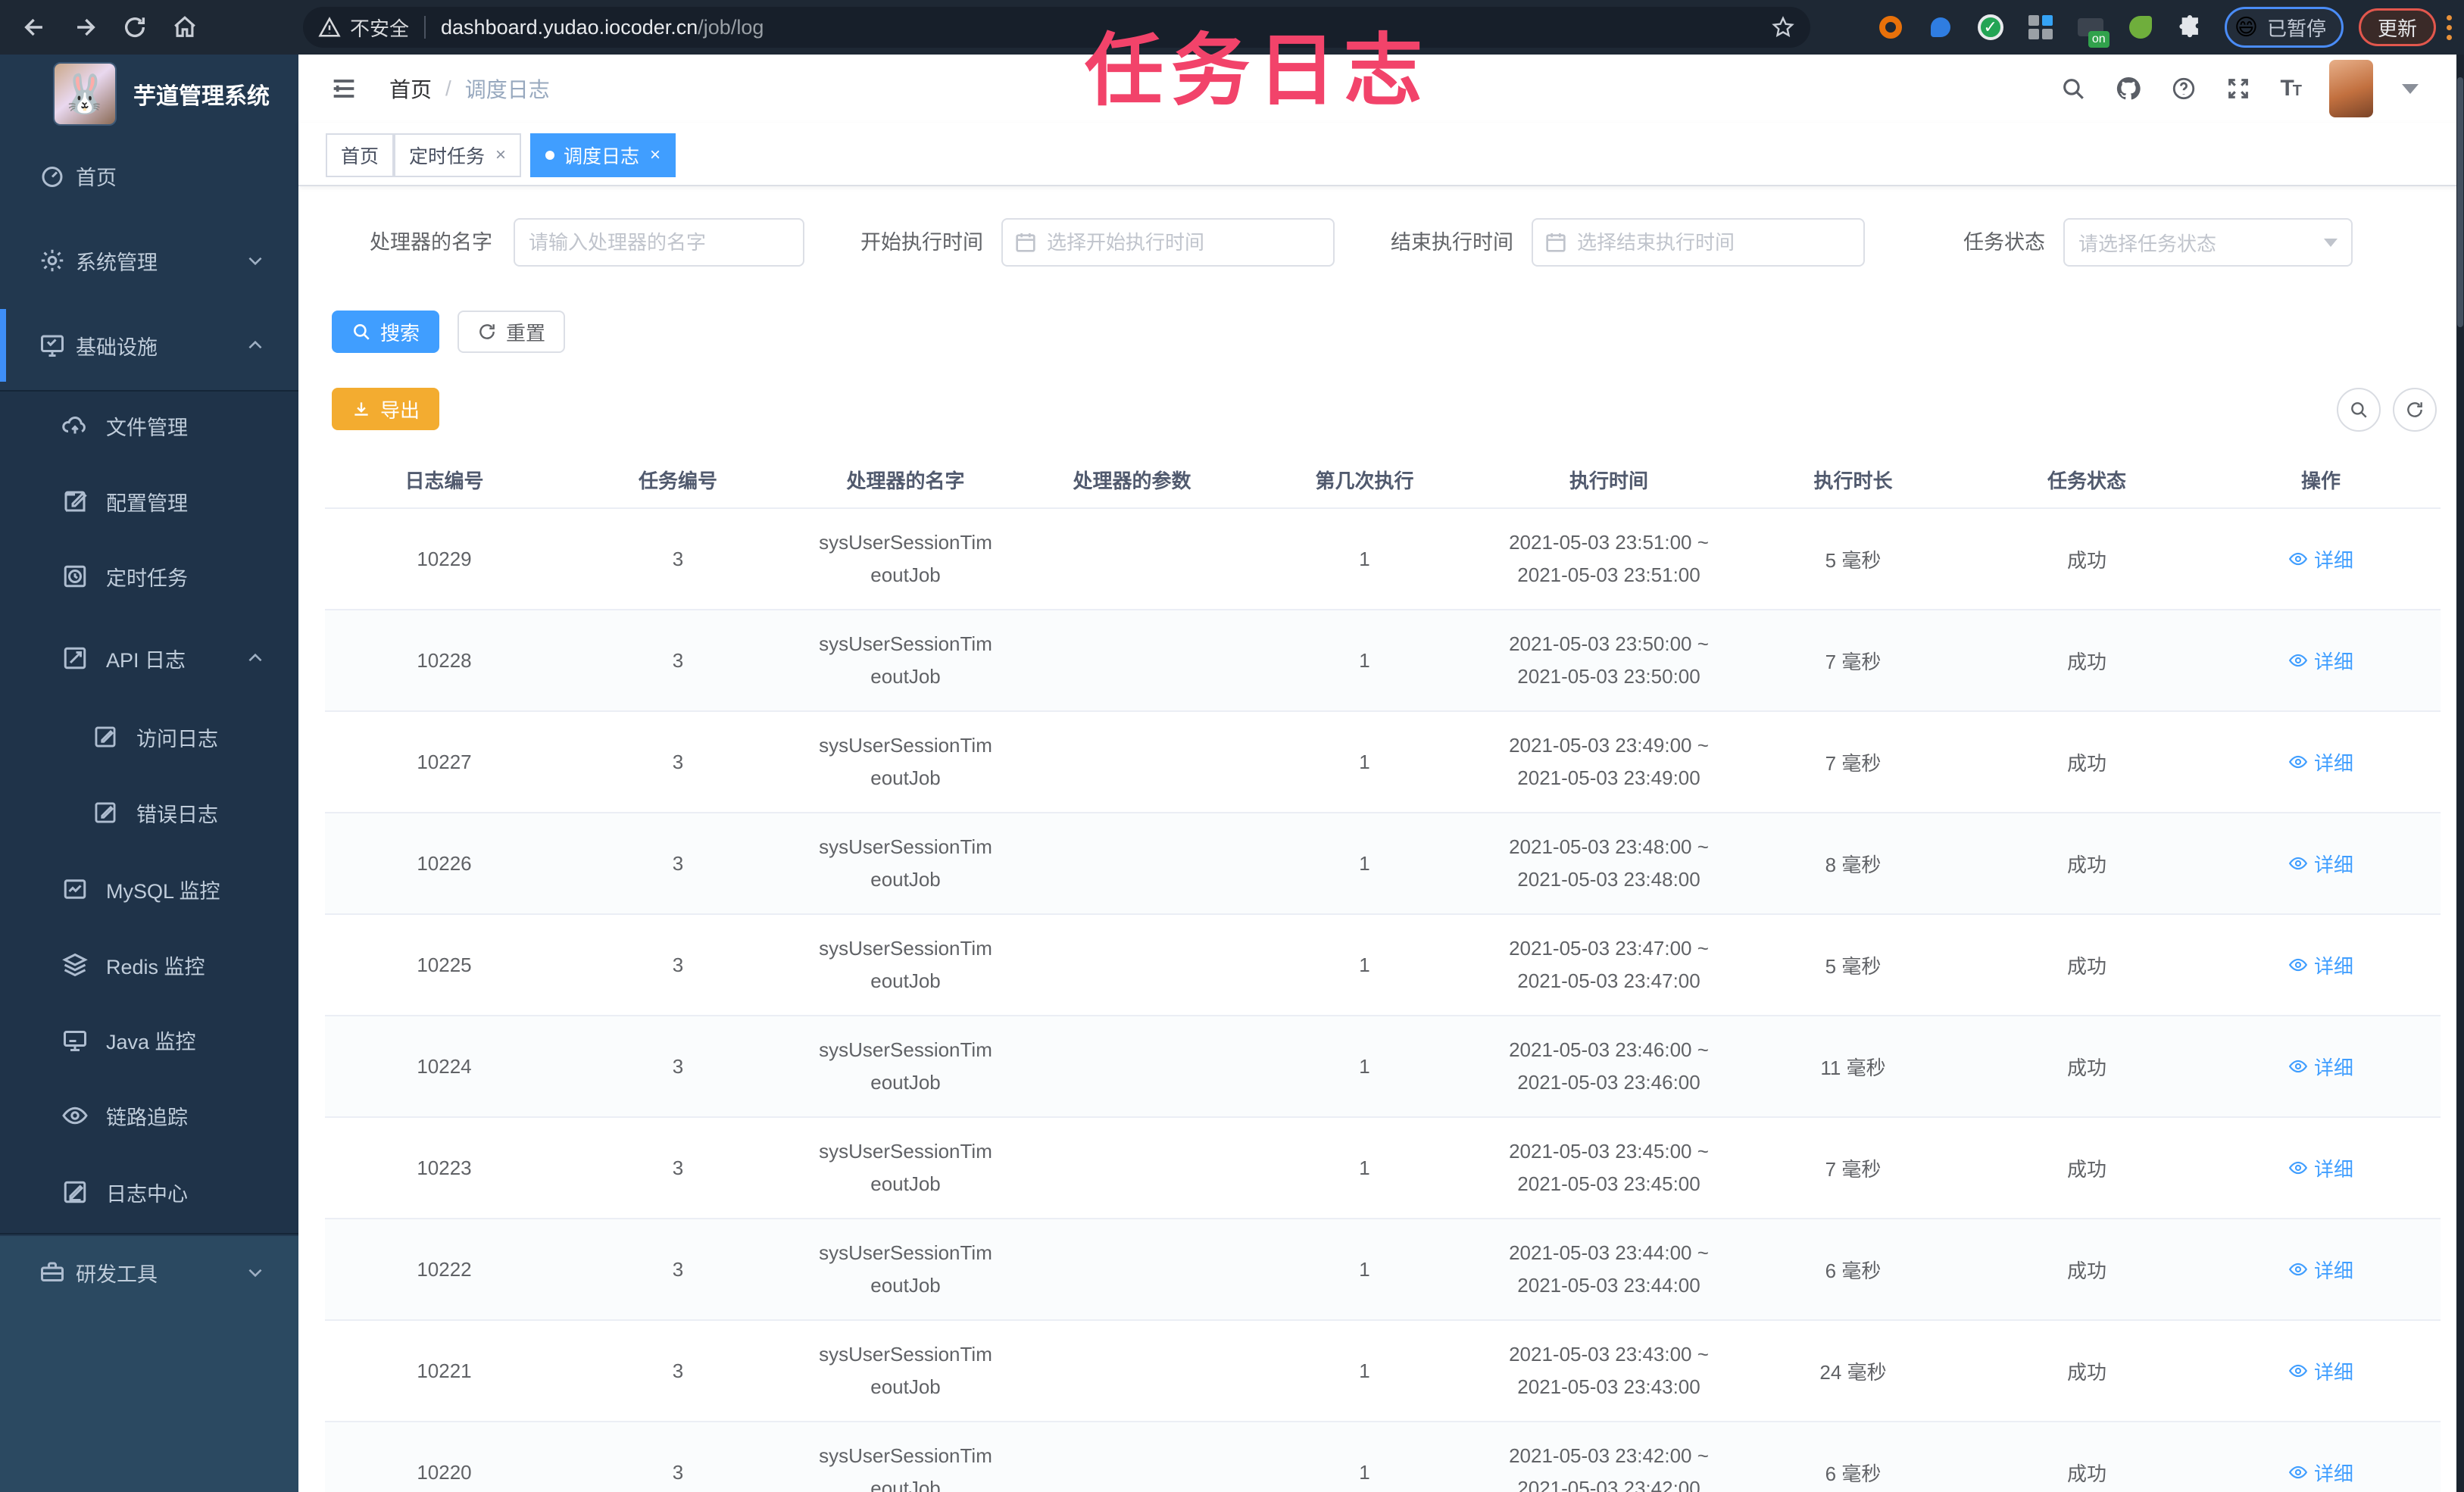 The width and height of the screenshot is (2464, 1492). Describe the element at coordinates (2291, 88) in the screenshot. I see `font-size-icon: TT` at that location.